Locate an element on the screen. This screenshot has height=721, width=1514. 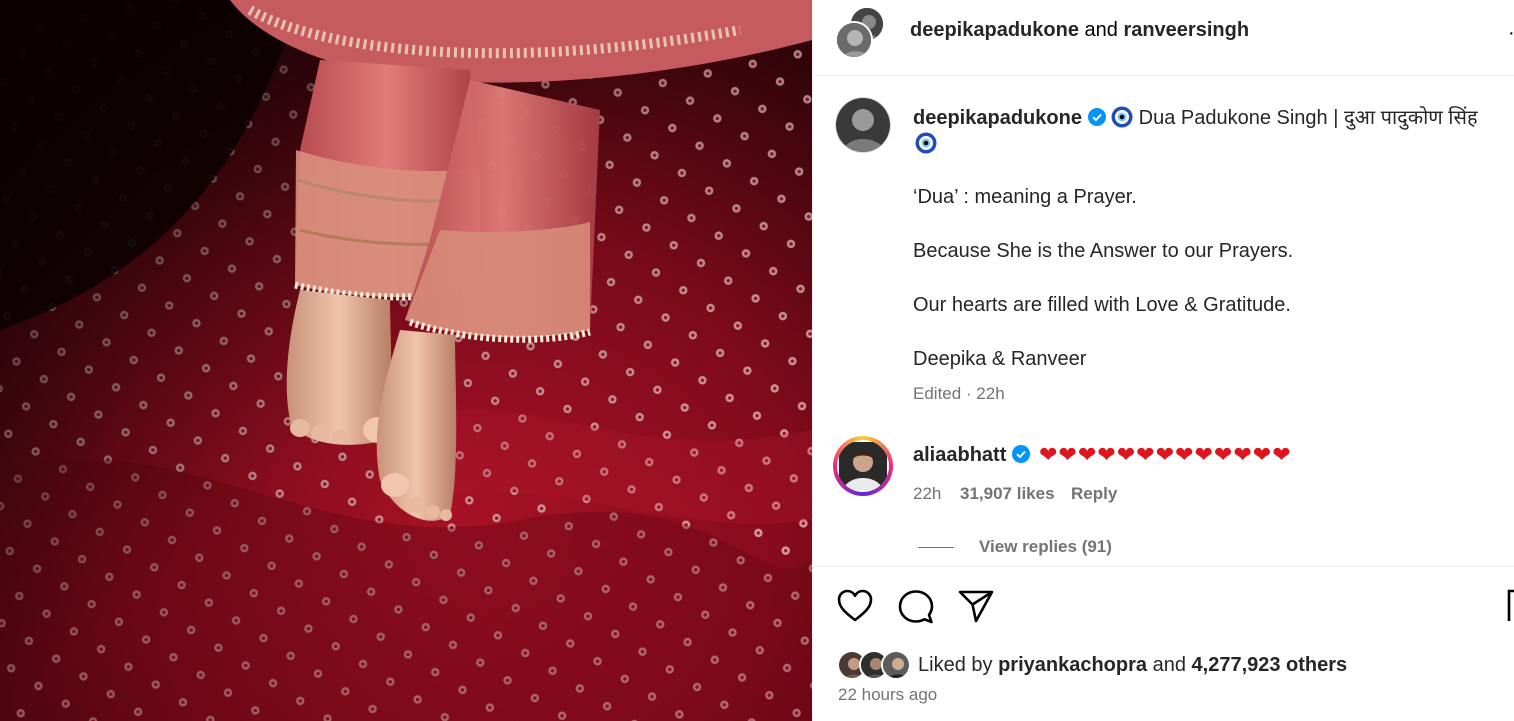
caption-username: deepikapadukone is located at coordinates (997, 118).